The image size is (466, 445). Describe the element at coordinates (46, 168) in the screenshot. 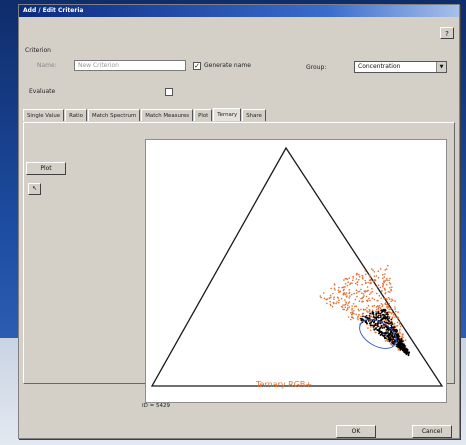

I see `plot-button: Plot` at that location.